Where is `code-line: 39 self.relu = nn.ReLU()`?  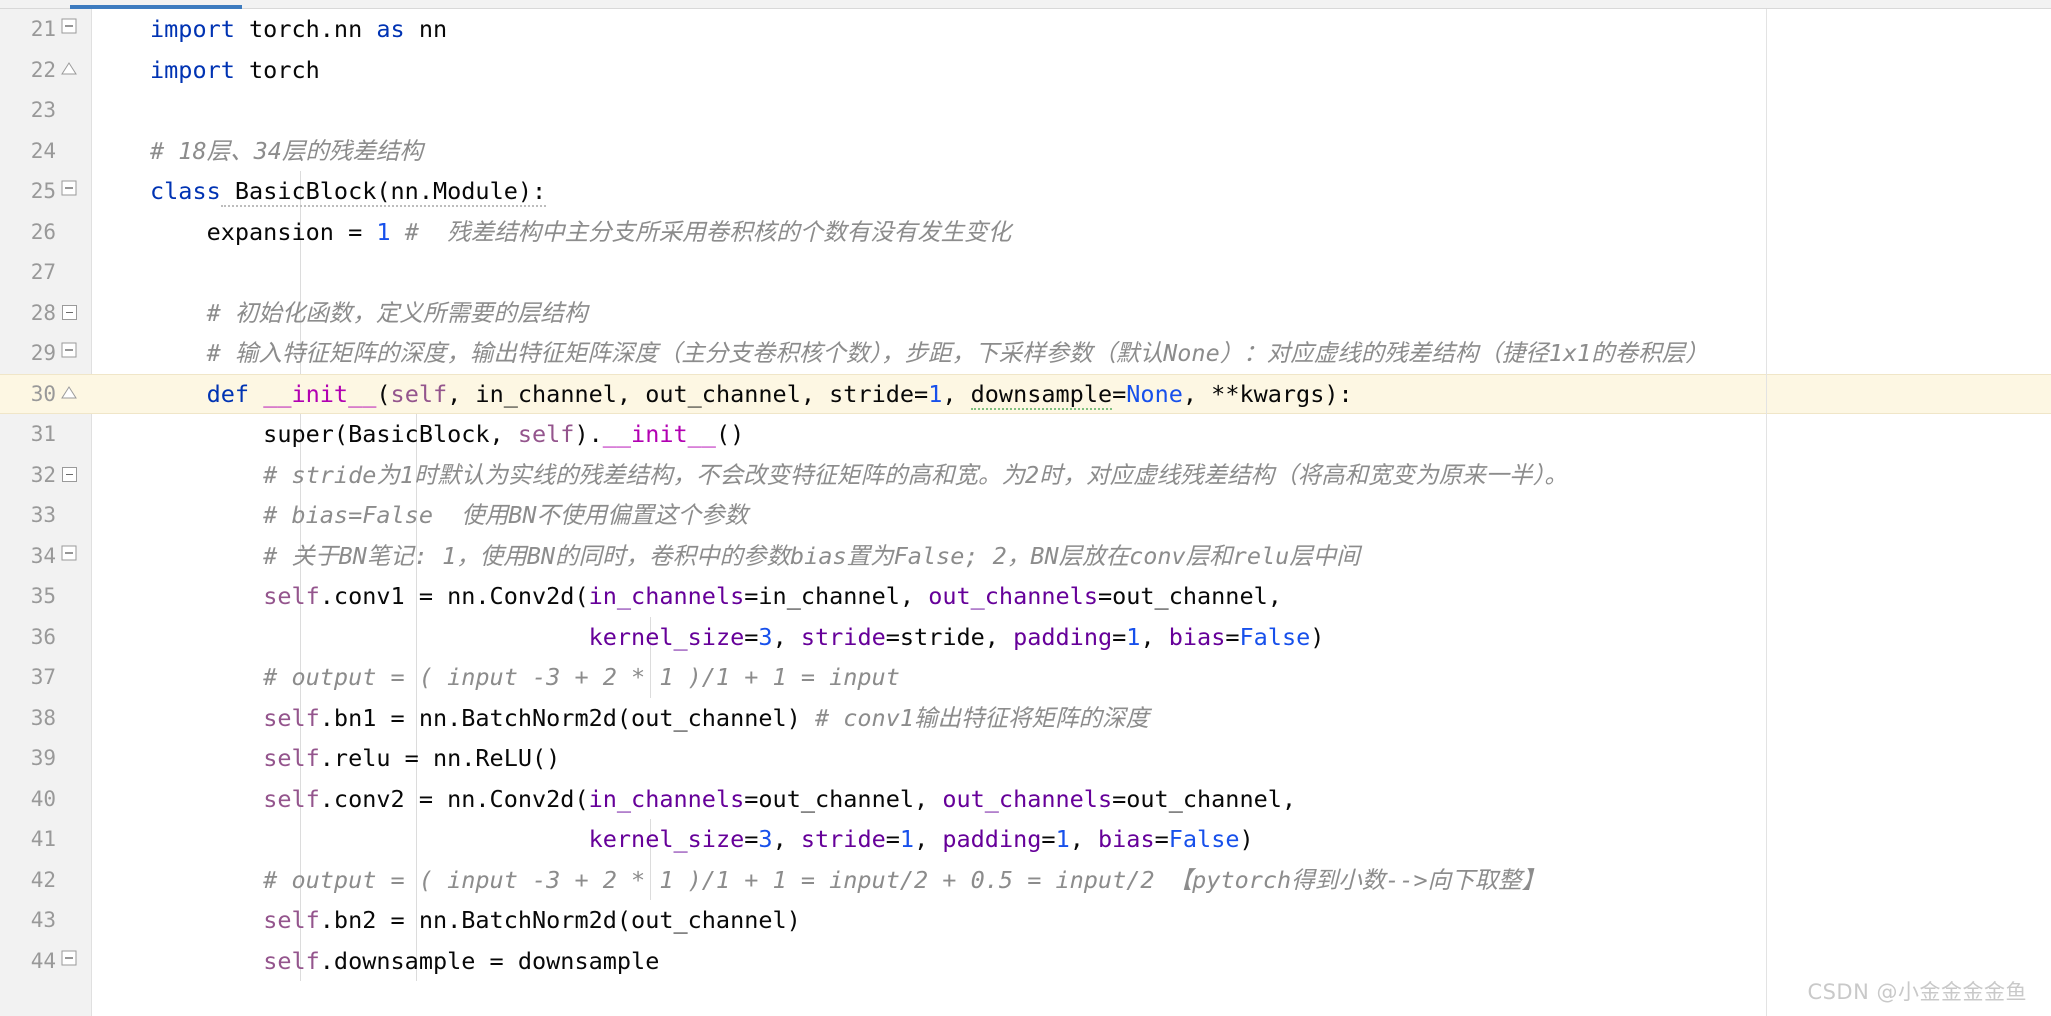 code-line: 39 self.relu = nn.ReLU() is located at coordinates (1025, 758).